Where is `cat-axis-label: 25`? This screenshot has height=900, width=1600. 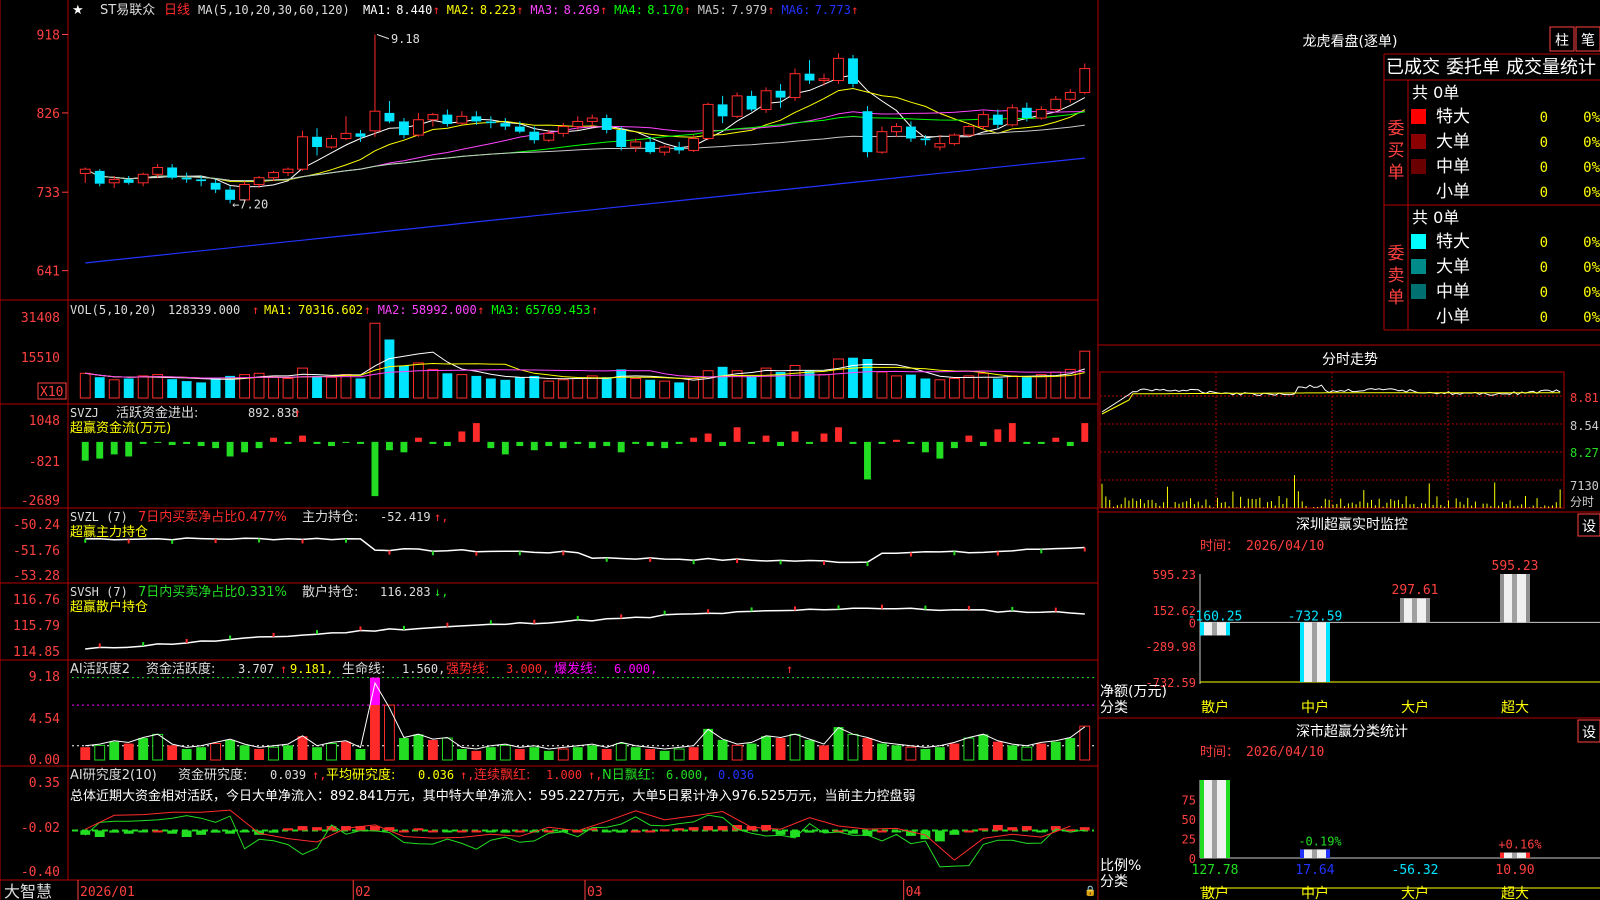
cat-axis-label: 25 is located at coordinates (1189, 840).